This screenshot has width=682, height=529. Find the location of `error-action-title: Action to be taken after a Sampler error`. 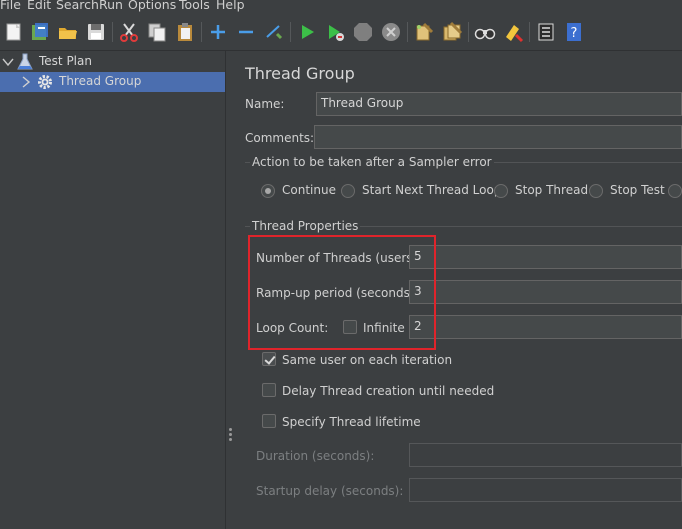

error-action-title: Action to be taken after a Sampler error is located at coordinates (372, 162).